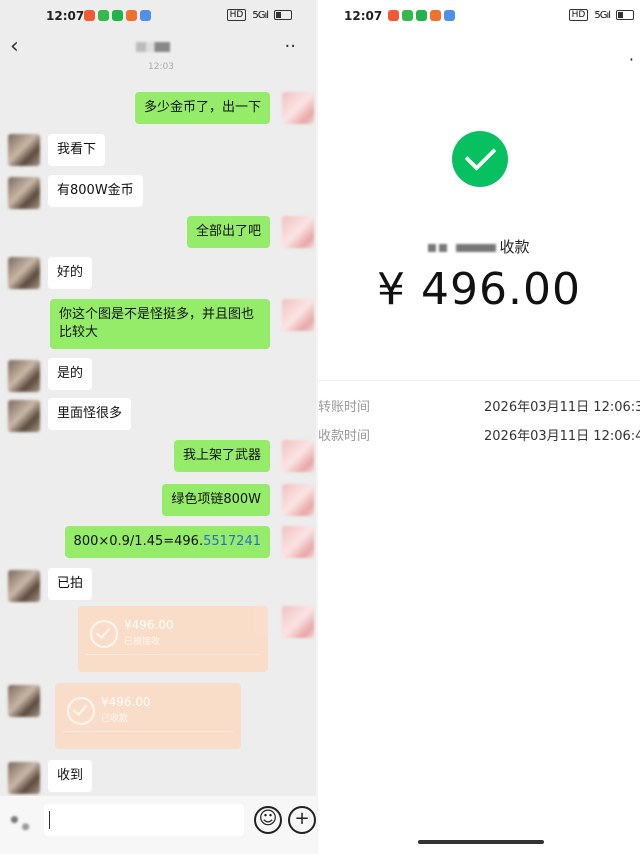  What do you see at coordinates (302, 820) in the screenshot?
I see `add-plus-icon: +` at bounding box center [302, 820].